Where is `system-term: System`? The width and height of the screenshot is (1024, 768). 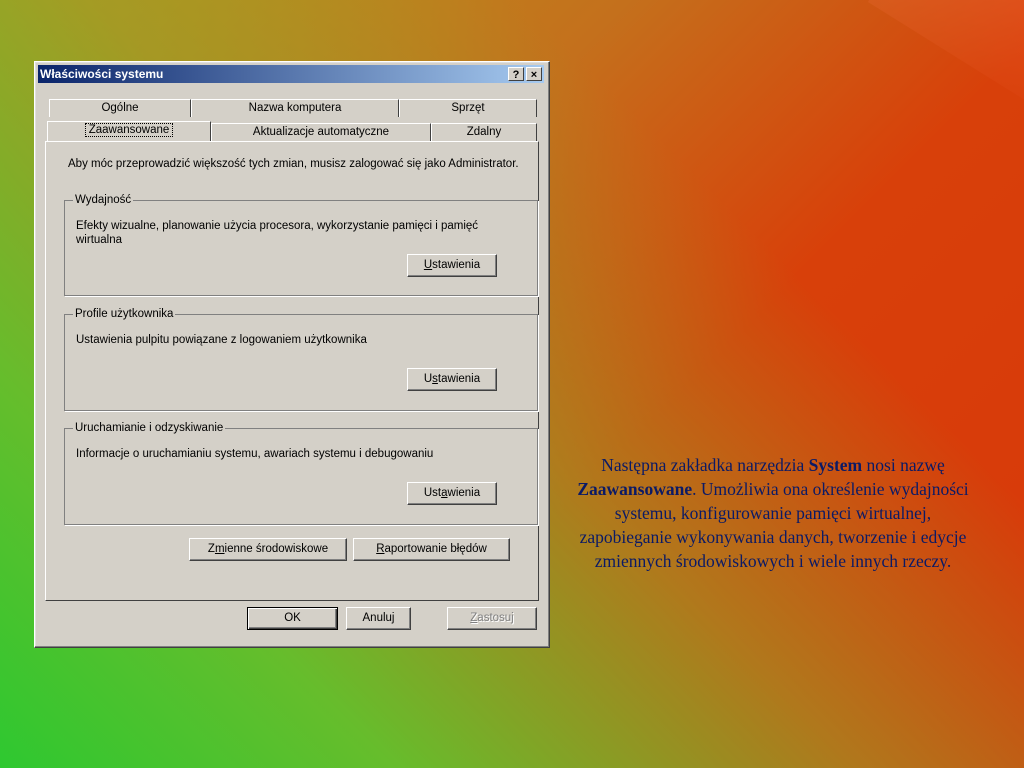 system-term: System is located at coordinates (835, 465).